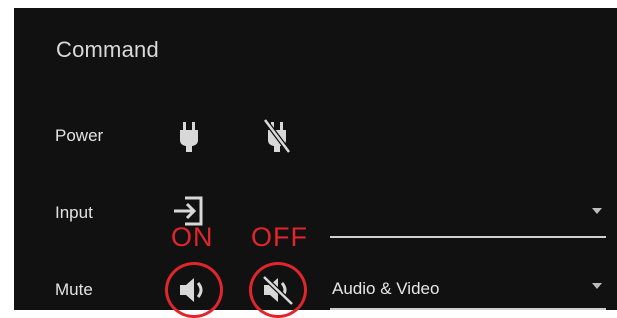 The image size is (617, 318). Describe the element at coordinates (74, 289) in the screenshot. I see `mute-label: Mute` at that location.